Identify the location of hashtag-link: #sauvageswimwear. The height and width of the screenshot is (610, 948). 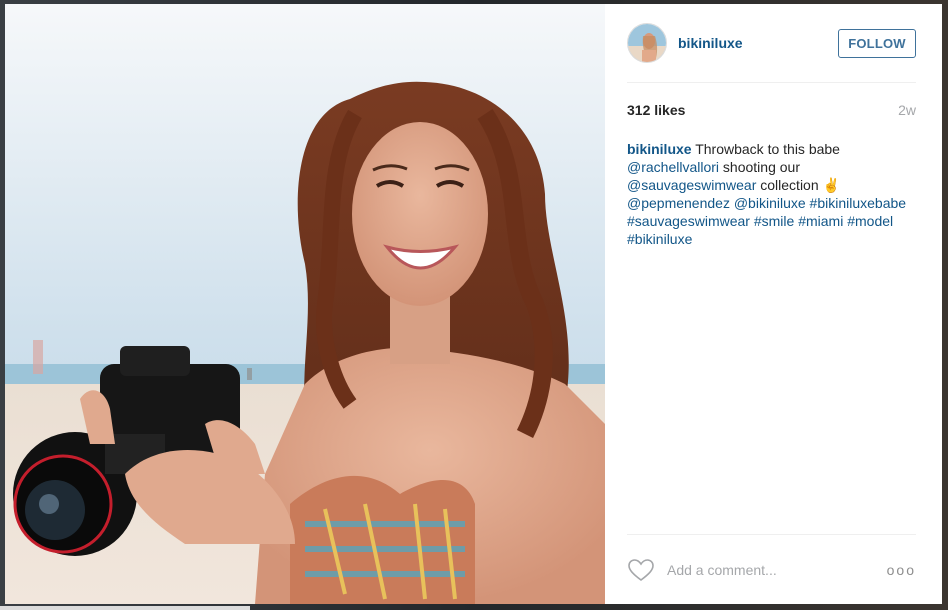
(688, 221).